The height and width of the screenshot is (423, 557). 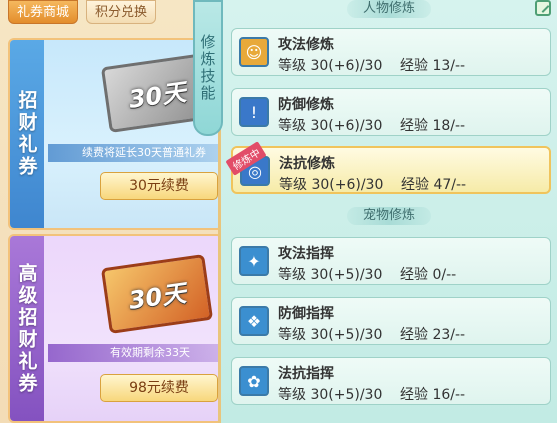 I want to click on skill-name: 攻法修炼, so click(x=306, y=45).